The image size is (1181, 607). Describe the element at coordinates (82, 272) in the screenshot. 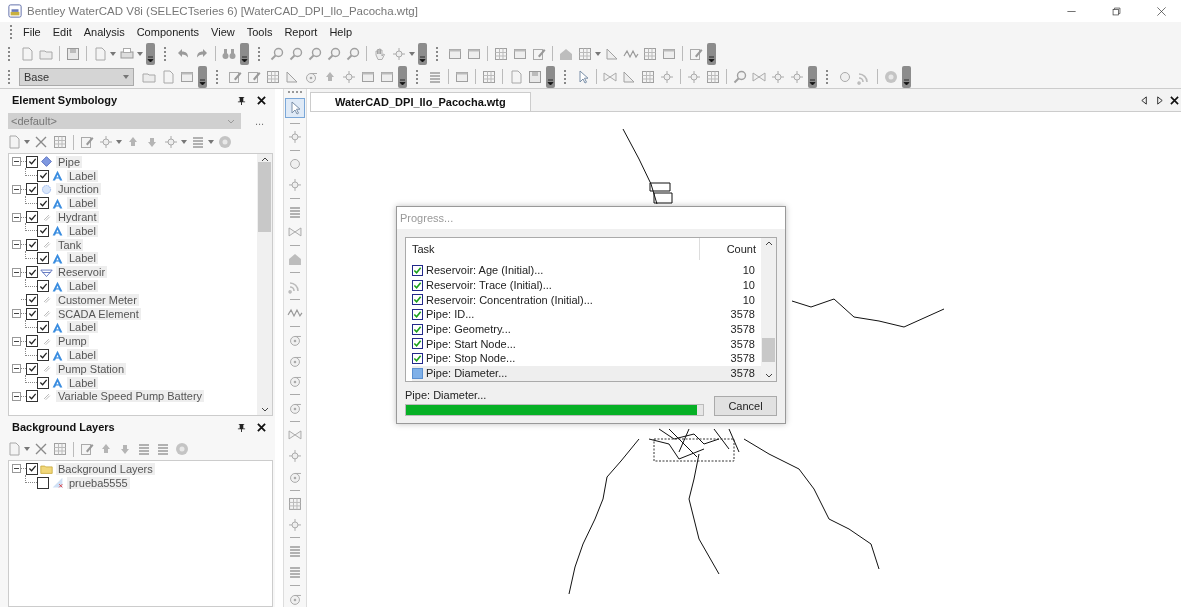

I see `tree-item: Reservoir` at that location.